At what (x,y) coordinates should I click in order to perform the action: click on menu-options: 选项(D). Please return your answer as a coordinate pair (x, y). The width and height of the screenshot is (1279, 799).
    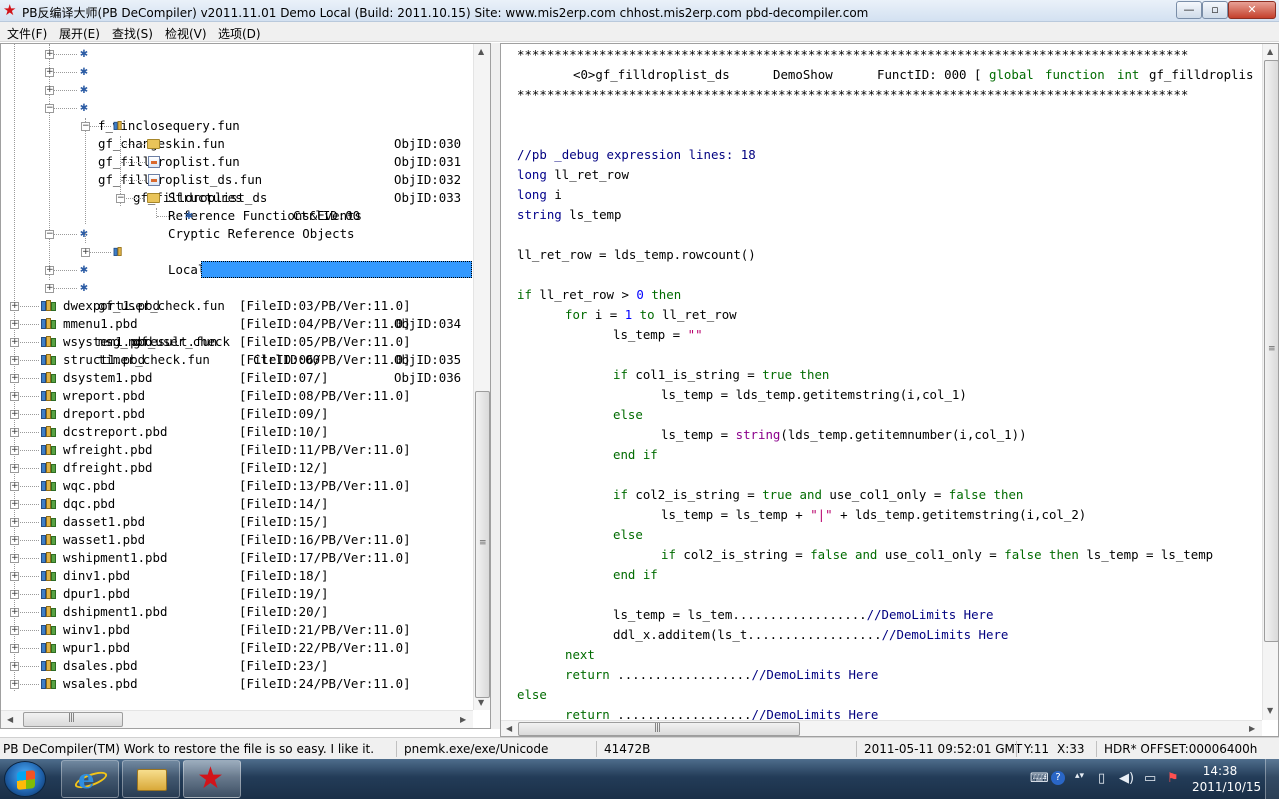
    Looking at the image, I should click on (239, 33).